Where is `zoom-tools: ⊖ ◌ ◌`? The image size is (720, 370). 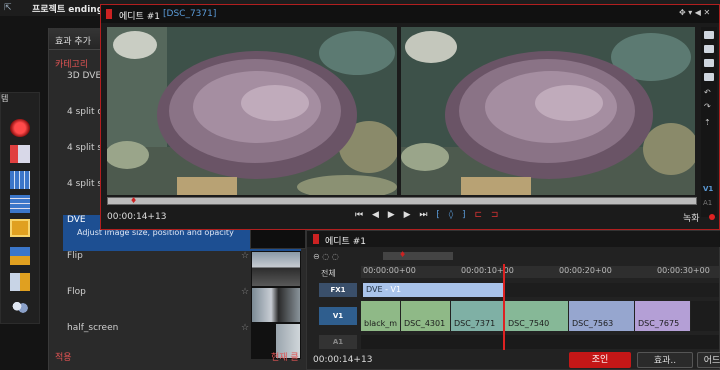
zoom-tools: ⊖ ◌ ◌ is located at coordinates (326, 256).